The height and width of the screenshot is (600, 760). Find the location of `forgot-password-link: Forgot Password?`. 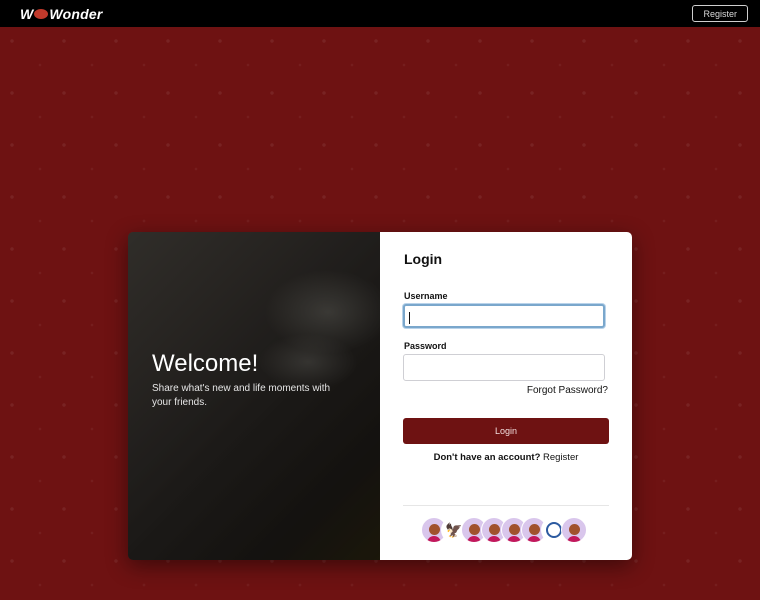

forgot-password-link: Forgot Password? is located at coordinates (567, 390).